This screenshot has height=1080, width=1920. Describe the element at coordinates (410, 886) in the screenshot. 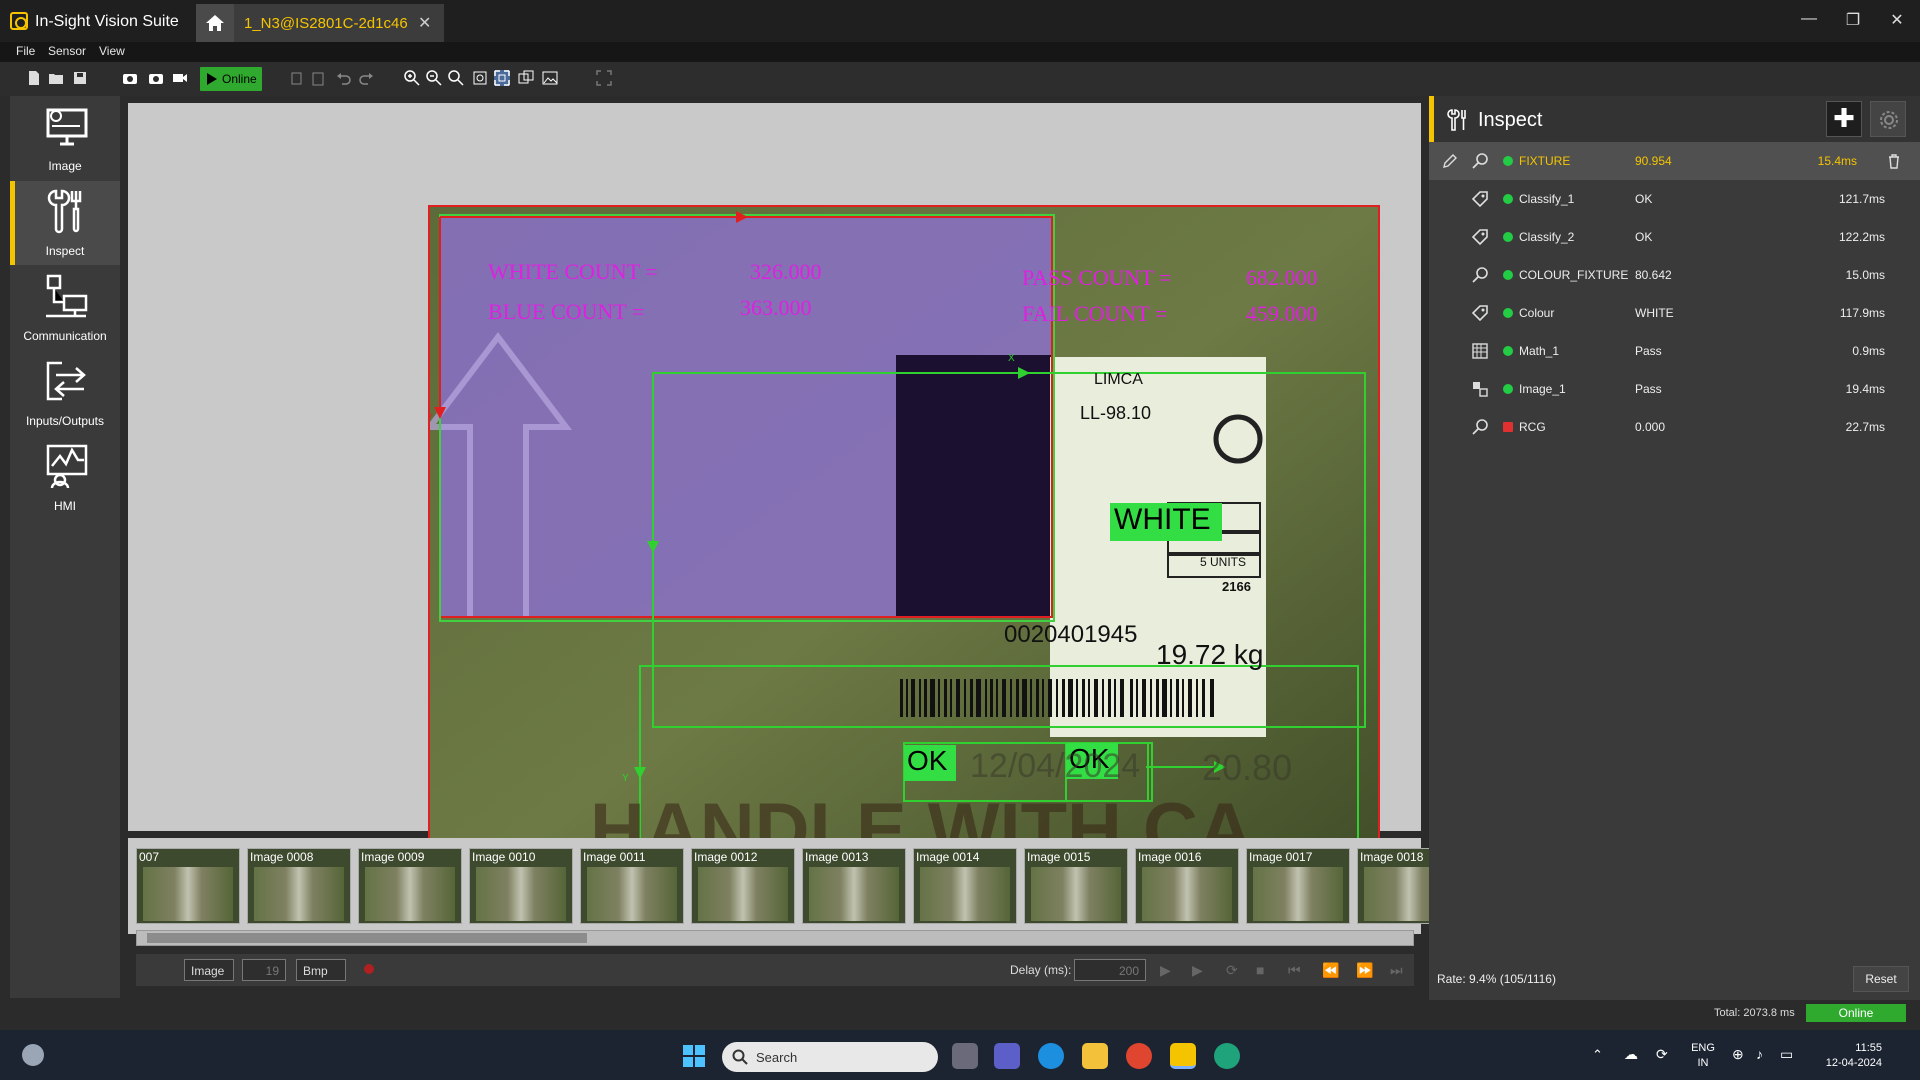

I see `filmstrip-thumbnail: Image 0009` at that location.